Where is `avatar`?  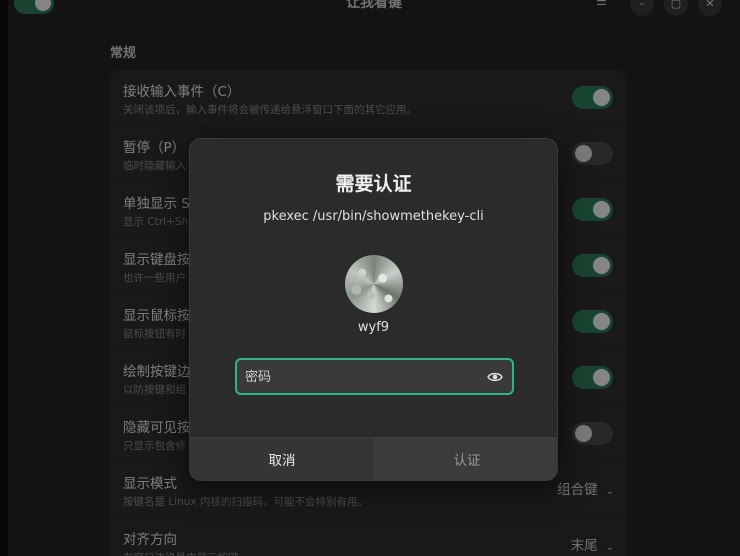 avatar is located at coordinates (374, 284).